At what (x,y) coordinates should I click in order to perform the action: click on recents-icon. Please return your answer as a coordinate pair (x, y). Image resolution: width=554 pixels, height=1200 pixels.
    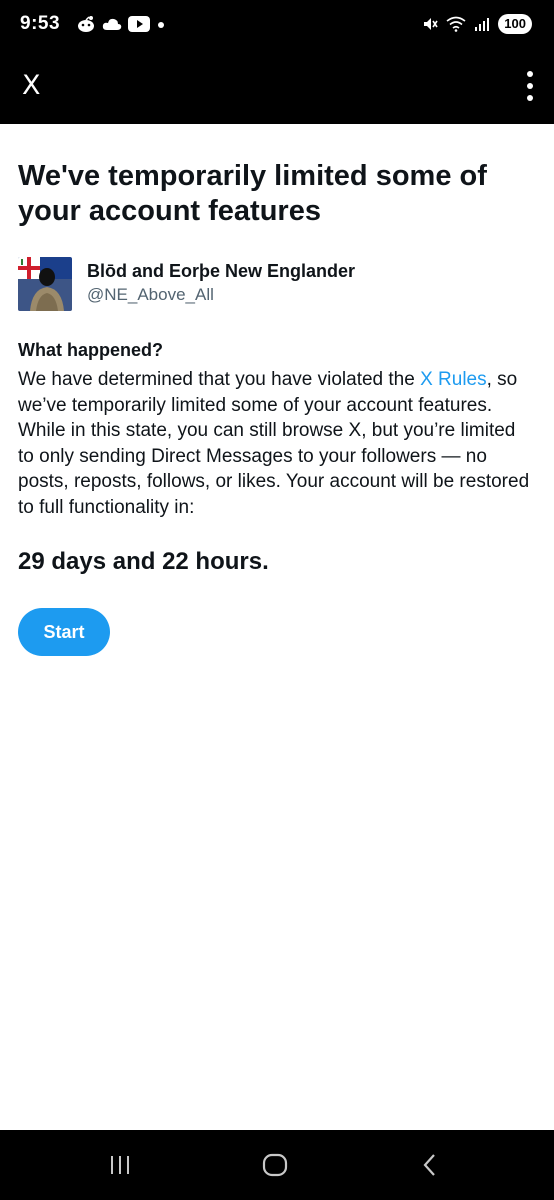
    Looking at the image, I should click on (120, 1165).